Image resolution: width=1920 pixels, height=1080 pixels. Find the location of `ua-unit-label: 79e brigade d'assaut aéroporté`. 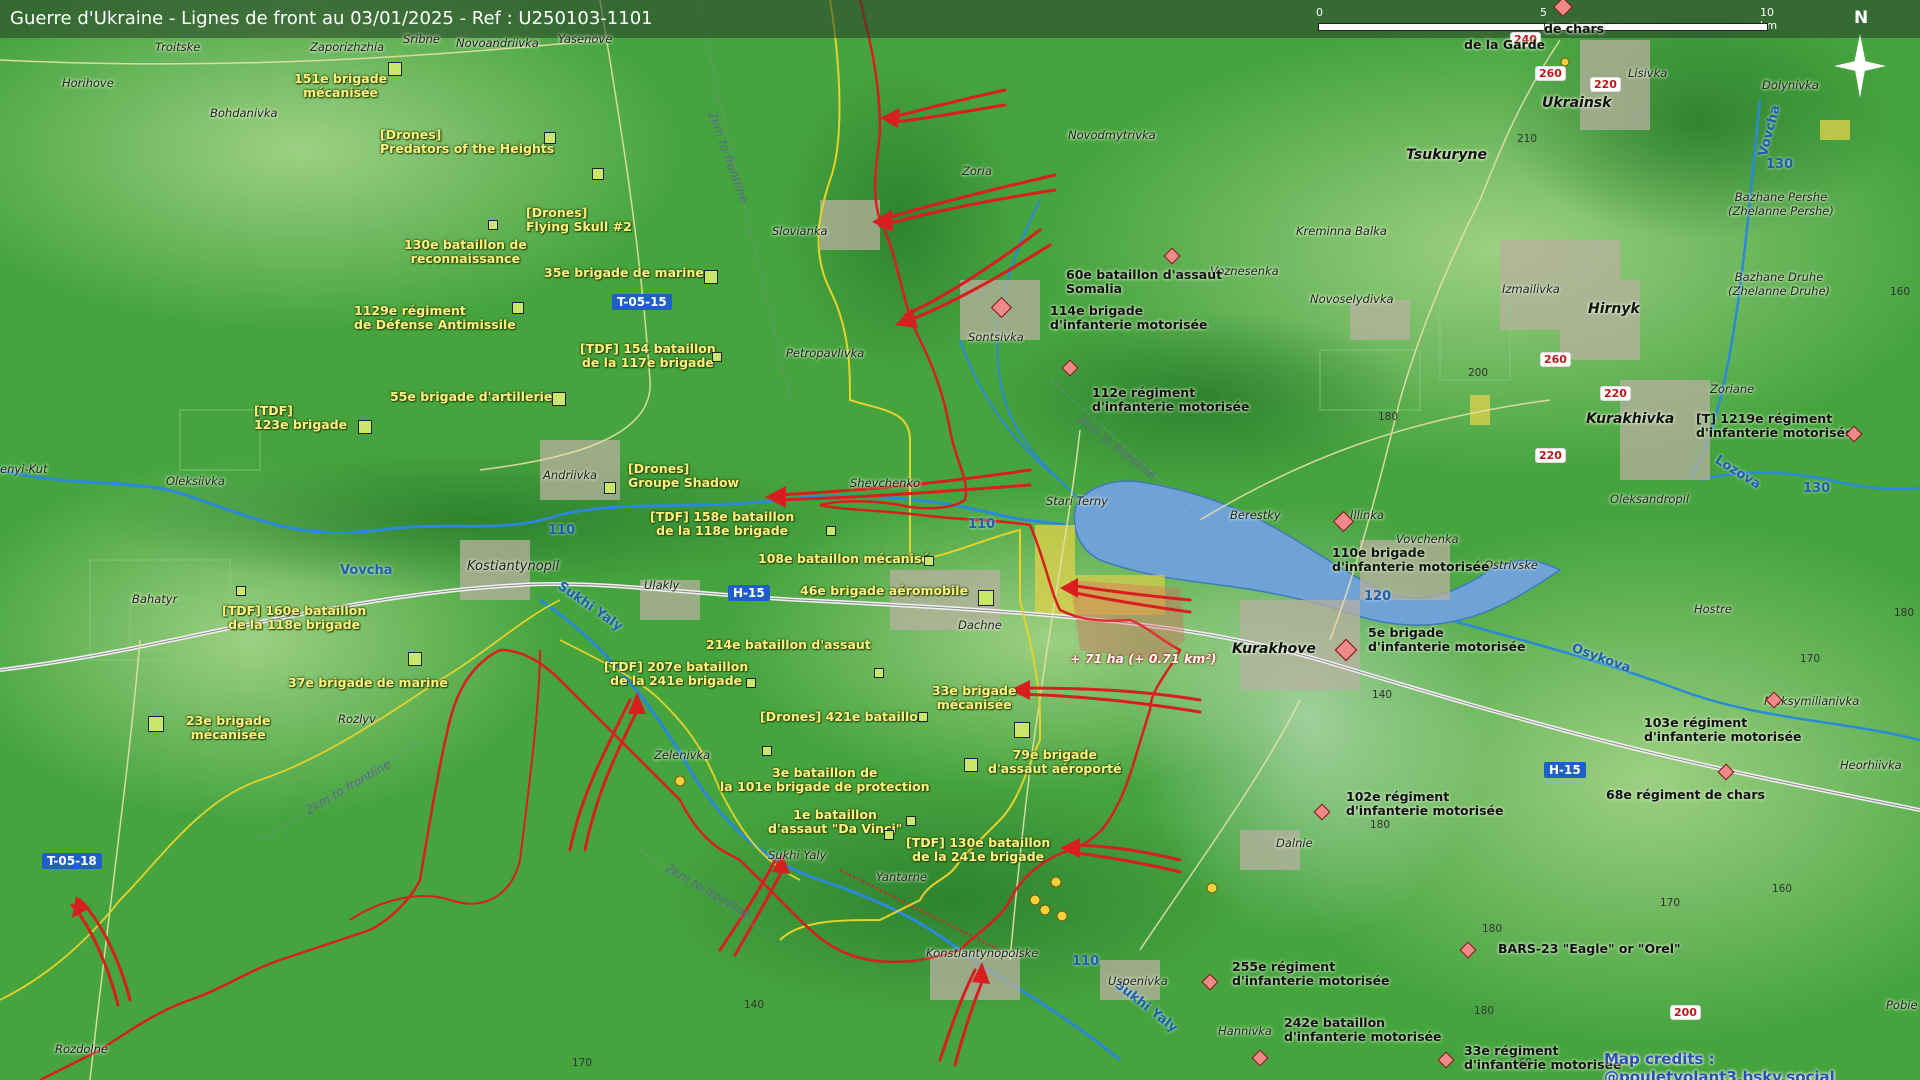

ua-unit-label: 79e brigade d'assaut aéroporté is located at coordinates (1055, 761).